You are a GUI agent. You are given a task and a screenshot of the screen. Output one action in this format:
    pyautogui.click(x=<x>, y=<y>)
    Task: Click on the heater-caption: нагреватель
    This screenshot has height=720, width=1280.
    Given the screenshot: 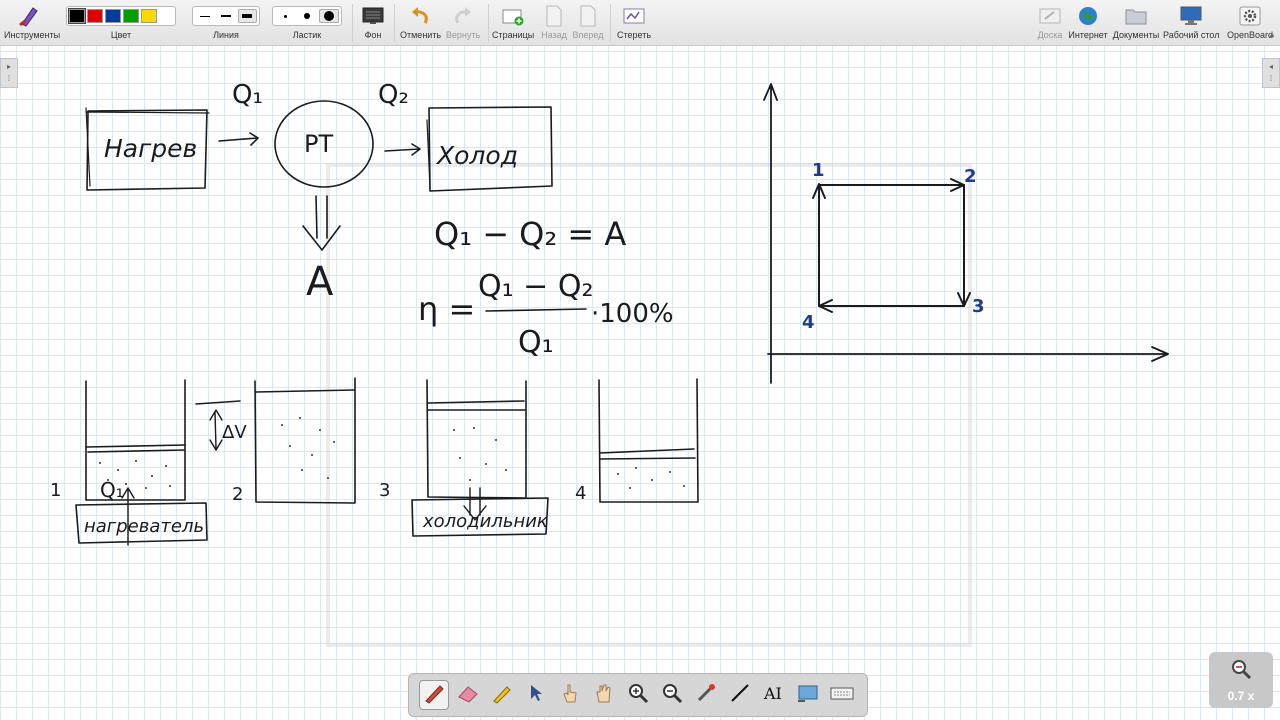 What is the action you would take?
    pyautogui.click(x=144, y=526)
    